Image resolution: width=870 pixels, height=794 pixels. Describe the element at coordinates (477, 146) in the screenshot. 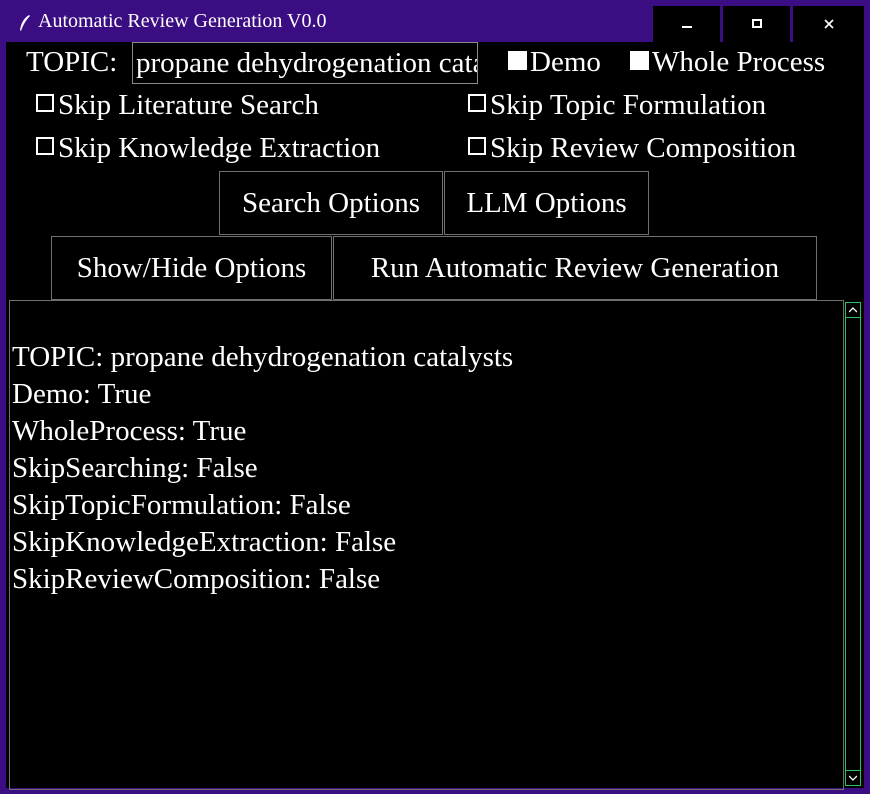

I see `skip-review-composition-box` at that location.